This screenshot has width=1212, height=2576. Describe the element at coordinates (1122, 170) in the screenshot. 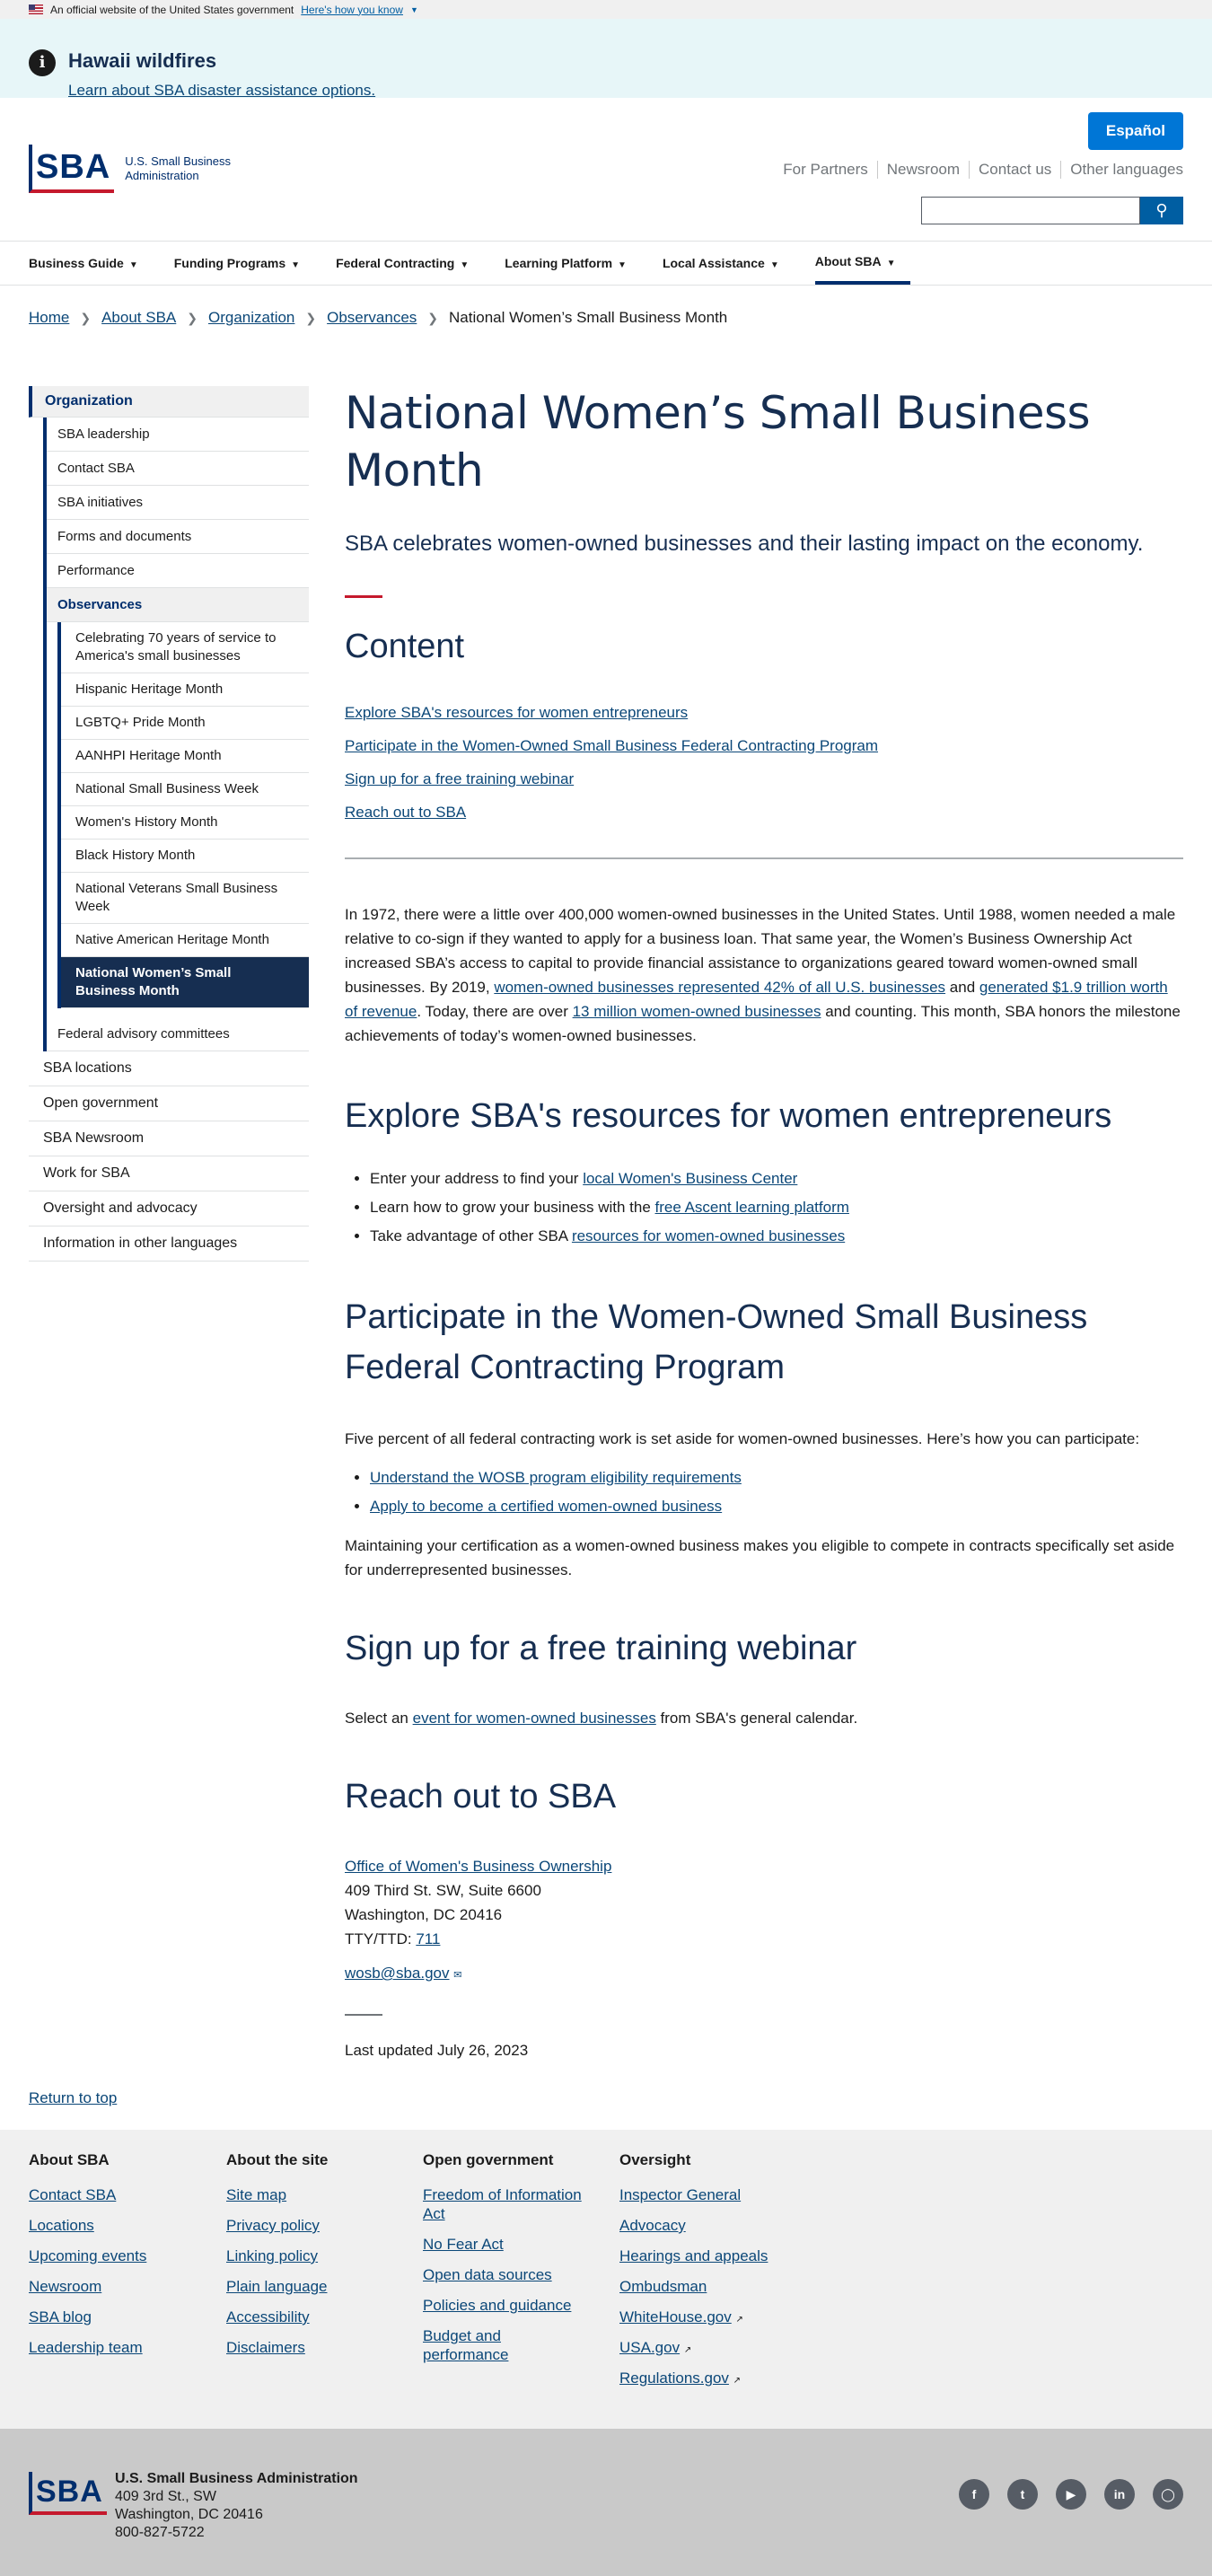

I see `util-link-languages: Other languages` at that location.